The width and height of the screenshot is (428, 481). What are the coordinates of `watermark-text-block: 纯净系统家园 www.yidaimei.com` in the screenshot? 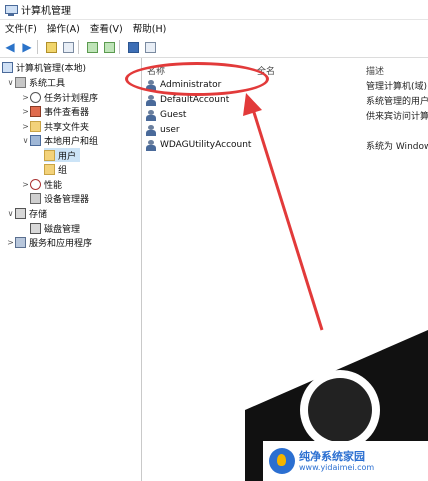 It's located at (337, 460).